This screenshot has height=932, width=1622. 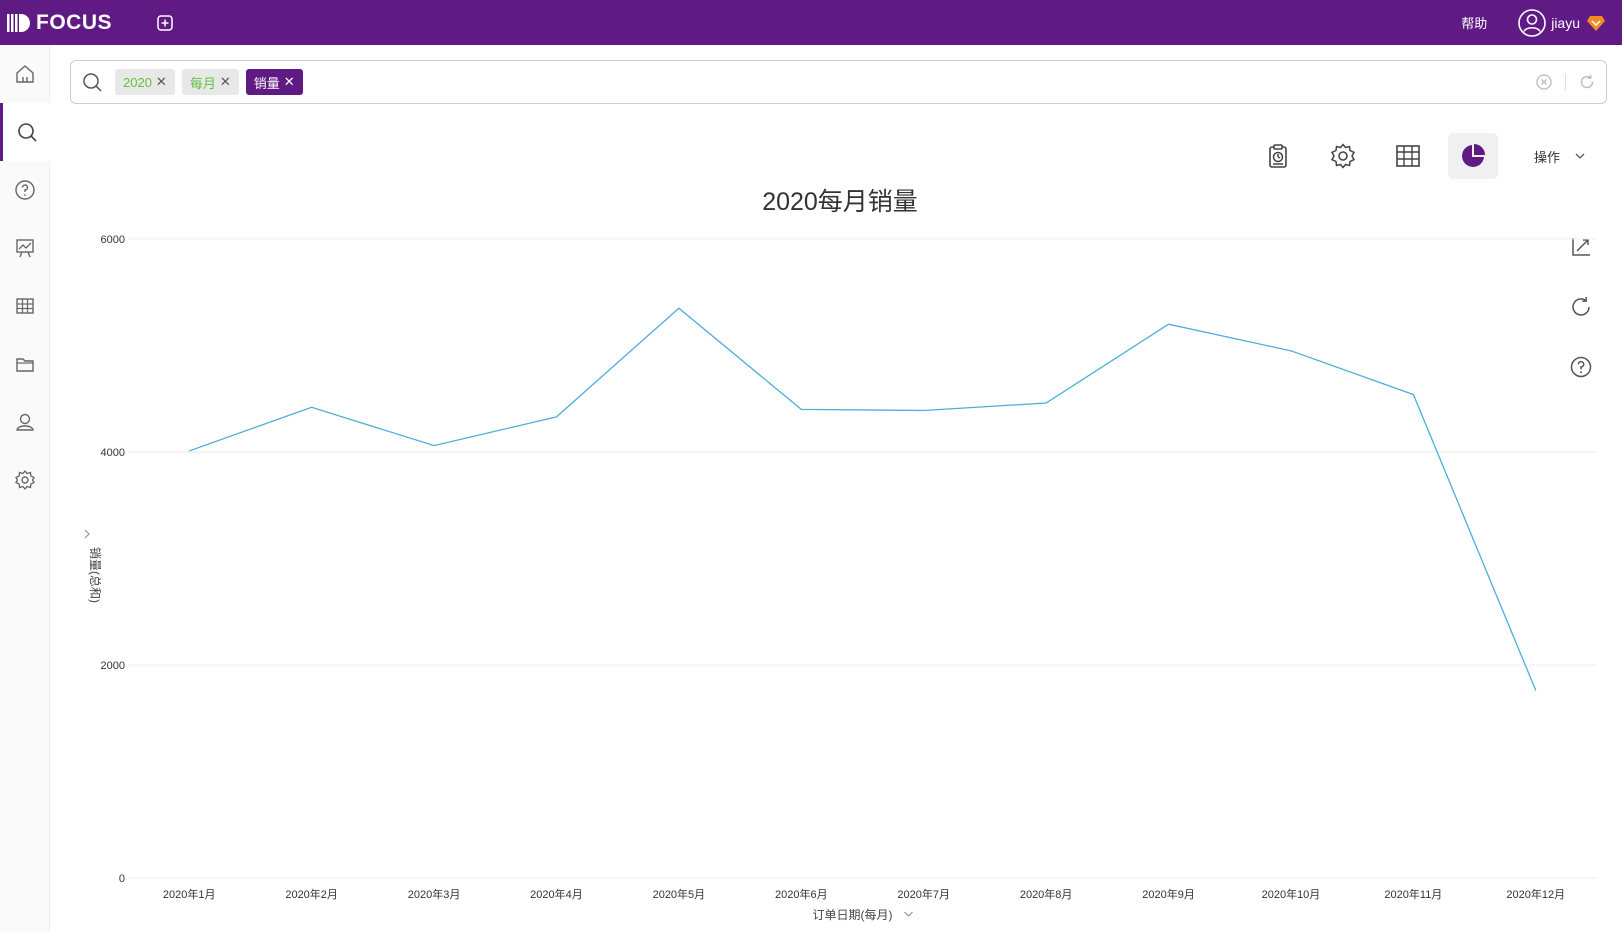 I want to click on x-tick-label: 2020年3月, so click(x=434, y=894).